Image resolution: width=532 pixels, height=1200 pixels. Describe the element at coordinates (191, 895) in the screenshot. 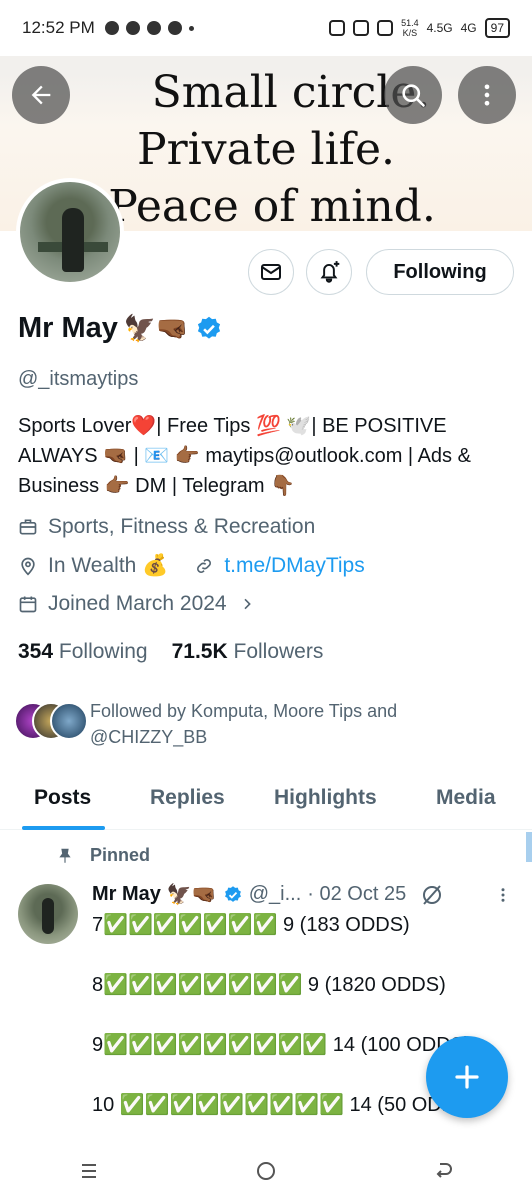

I see `post-author-emojis: 🦅🤜🏾` at that location.